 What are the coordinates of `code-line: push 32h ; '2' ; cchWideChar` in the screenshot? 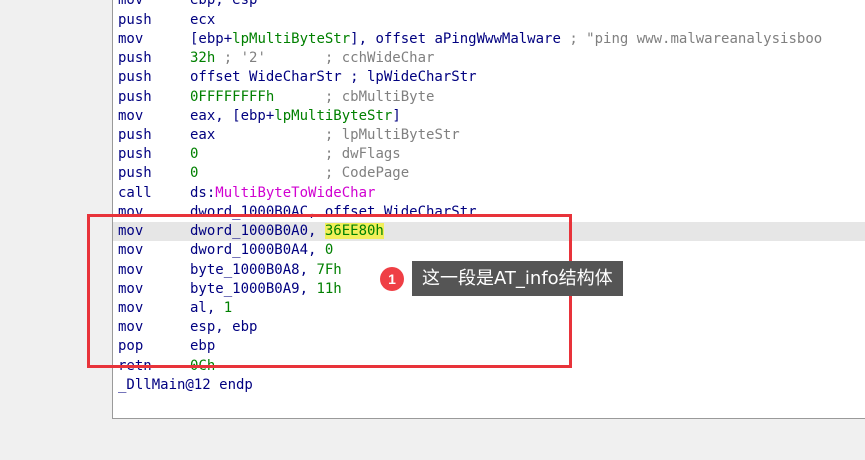 It's located at (489, 58).